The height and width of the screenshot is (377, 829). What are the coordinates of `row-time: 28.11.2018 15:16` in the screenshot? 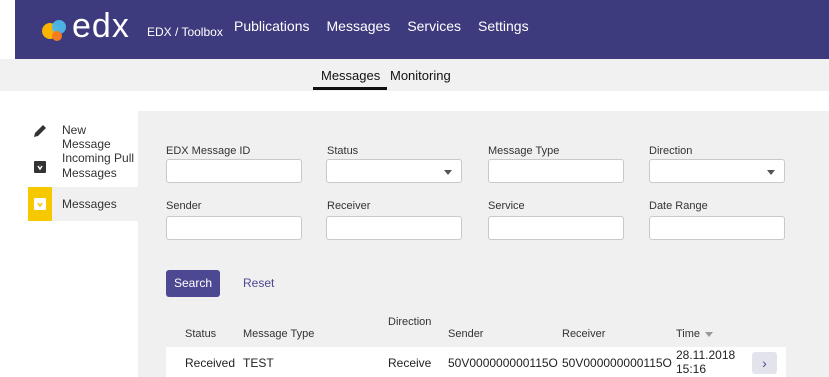 It's located at (705, 362).